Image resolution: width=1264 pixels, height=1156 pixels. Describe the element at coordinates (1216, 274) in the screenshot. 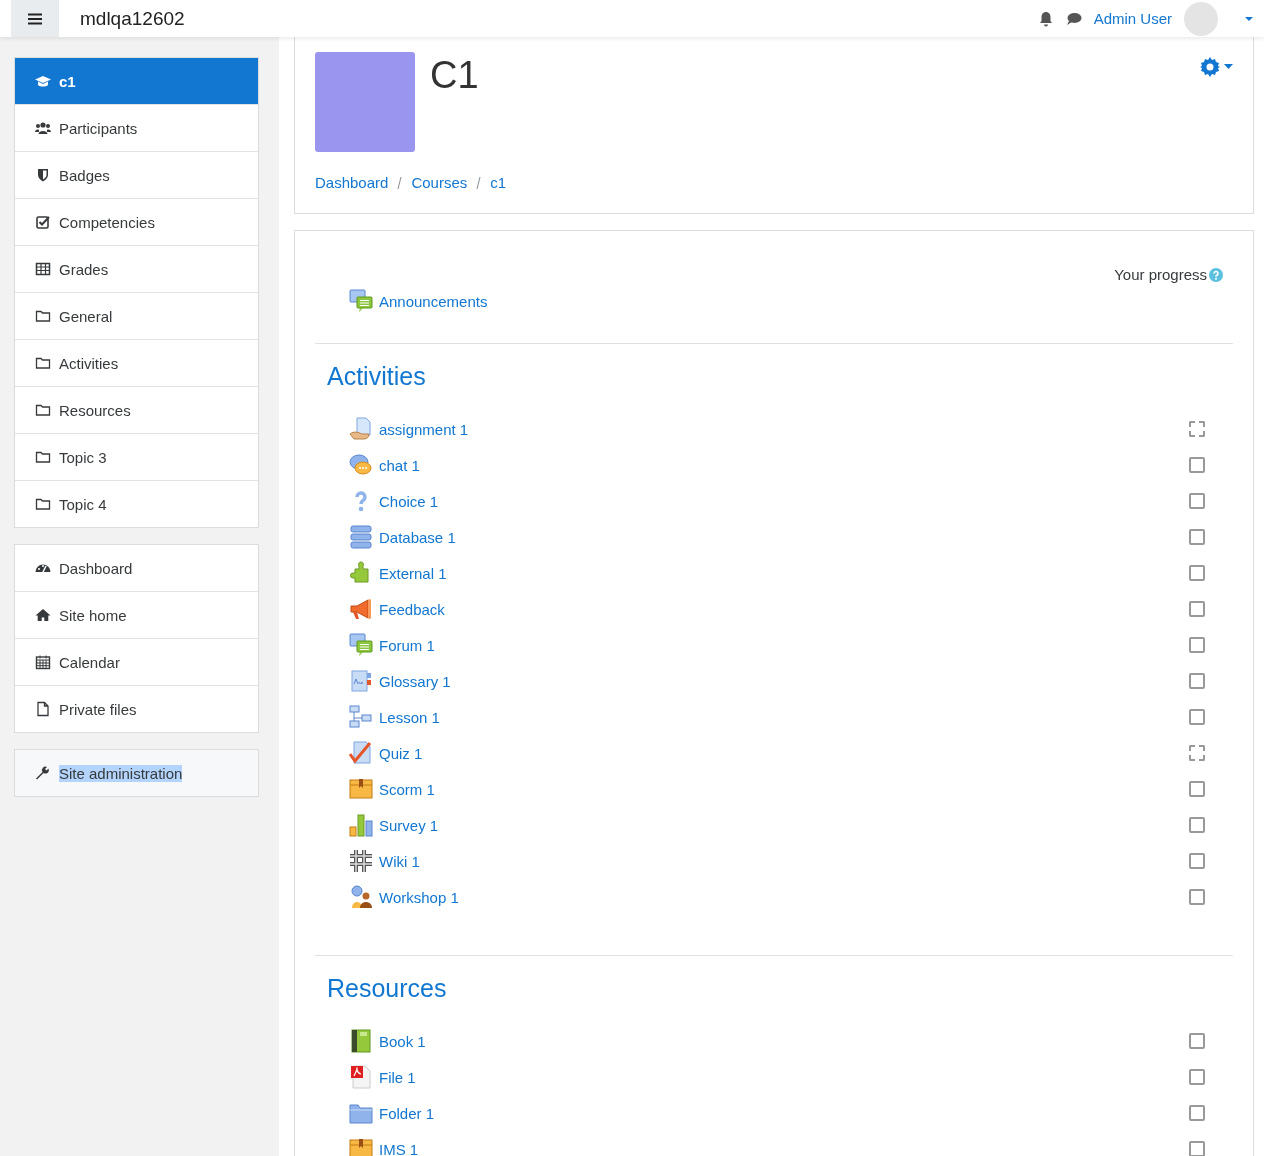

I see `help-icon` at that location.